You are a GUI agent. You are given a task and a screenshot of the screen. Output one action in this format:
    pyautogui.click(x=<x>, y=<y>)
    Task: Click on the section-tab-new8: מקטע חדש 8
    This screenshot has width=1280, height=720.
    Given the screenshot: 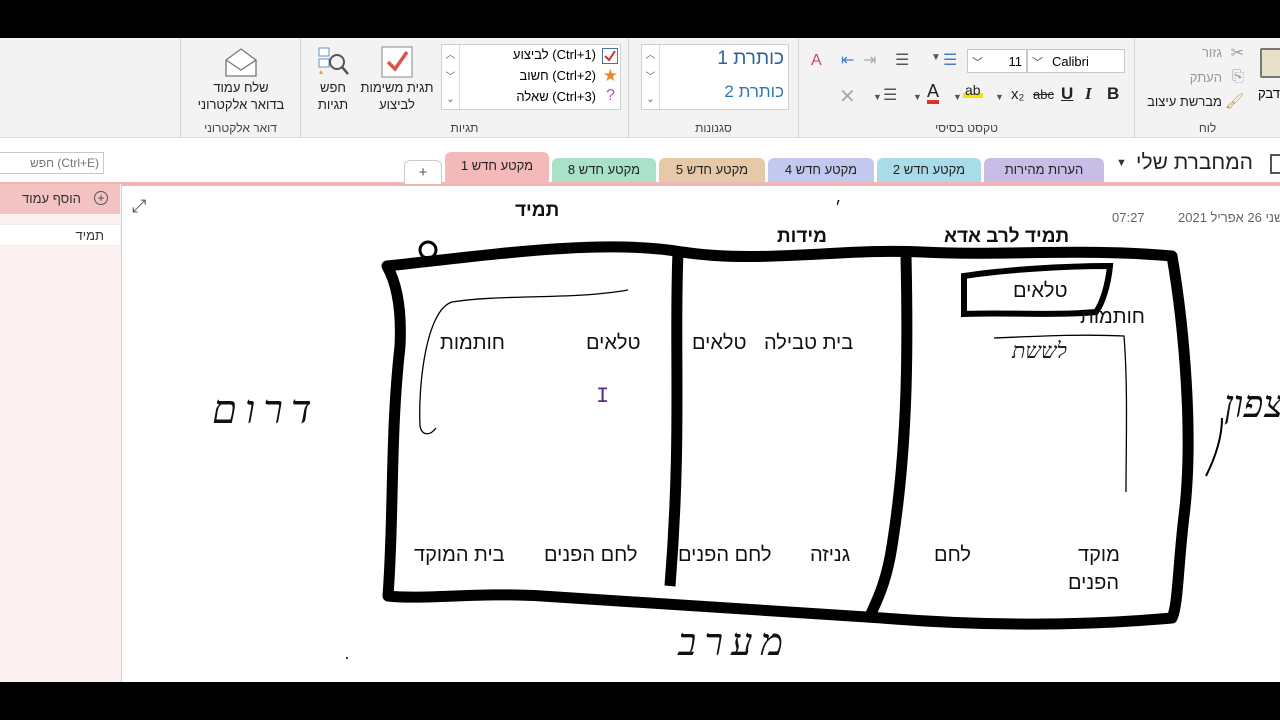 What is the action you would take?
    pyautogui.click(x=604, y=170)
    